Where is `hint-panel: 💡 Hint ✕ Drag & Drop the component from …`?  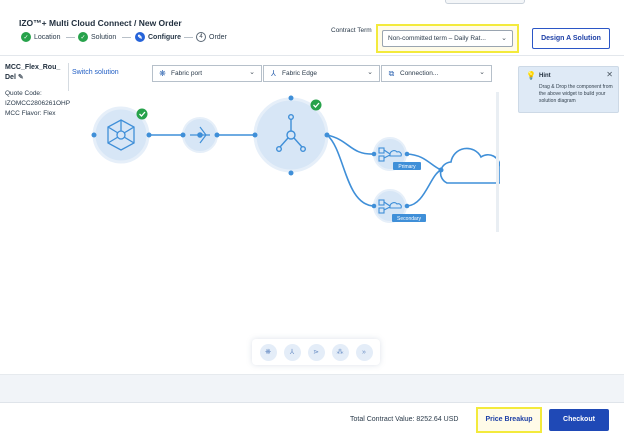 hint-panel: 💡 Hint ✕ Drag & Drop the component from … is located at coordinates (568, 89).